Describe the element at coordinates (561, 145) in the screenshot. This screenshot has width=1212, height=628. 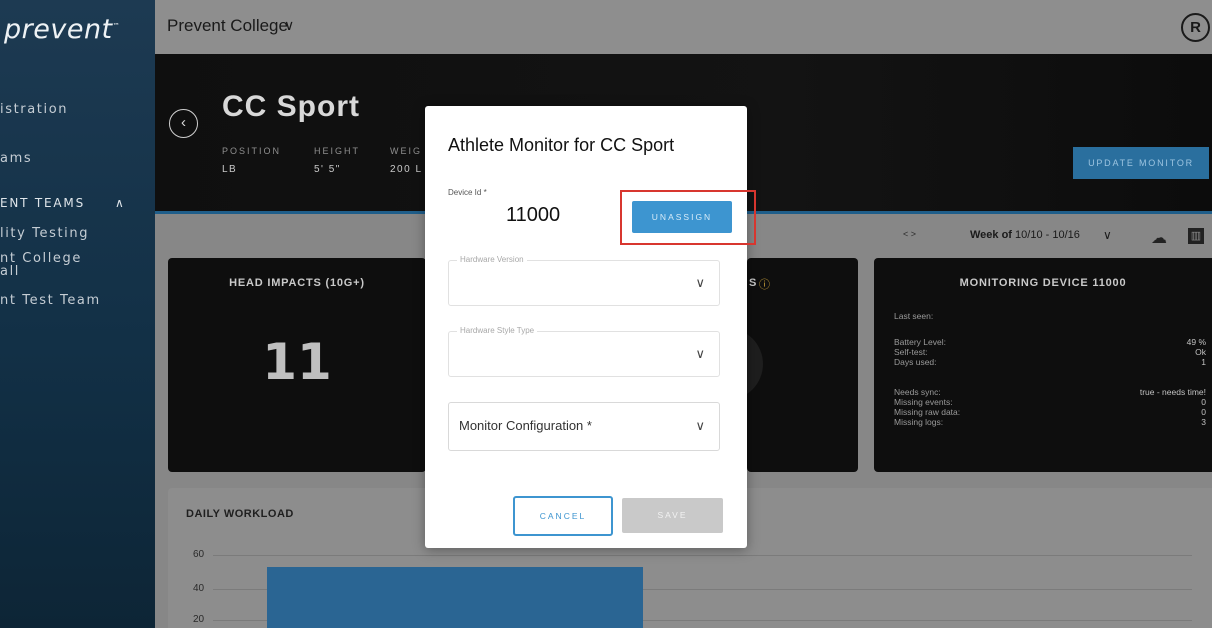
I see `dialog-title: Athlete Monitor for CC Sport` at that location.